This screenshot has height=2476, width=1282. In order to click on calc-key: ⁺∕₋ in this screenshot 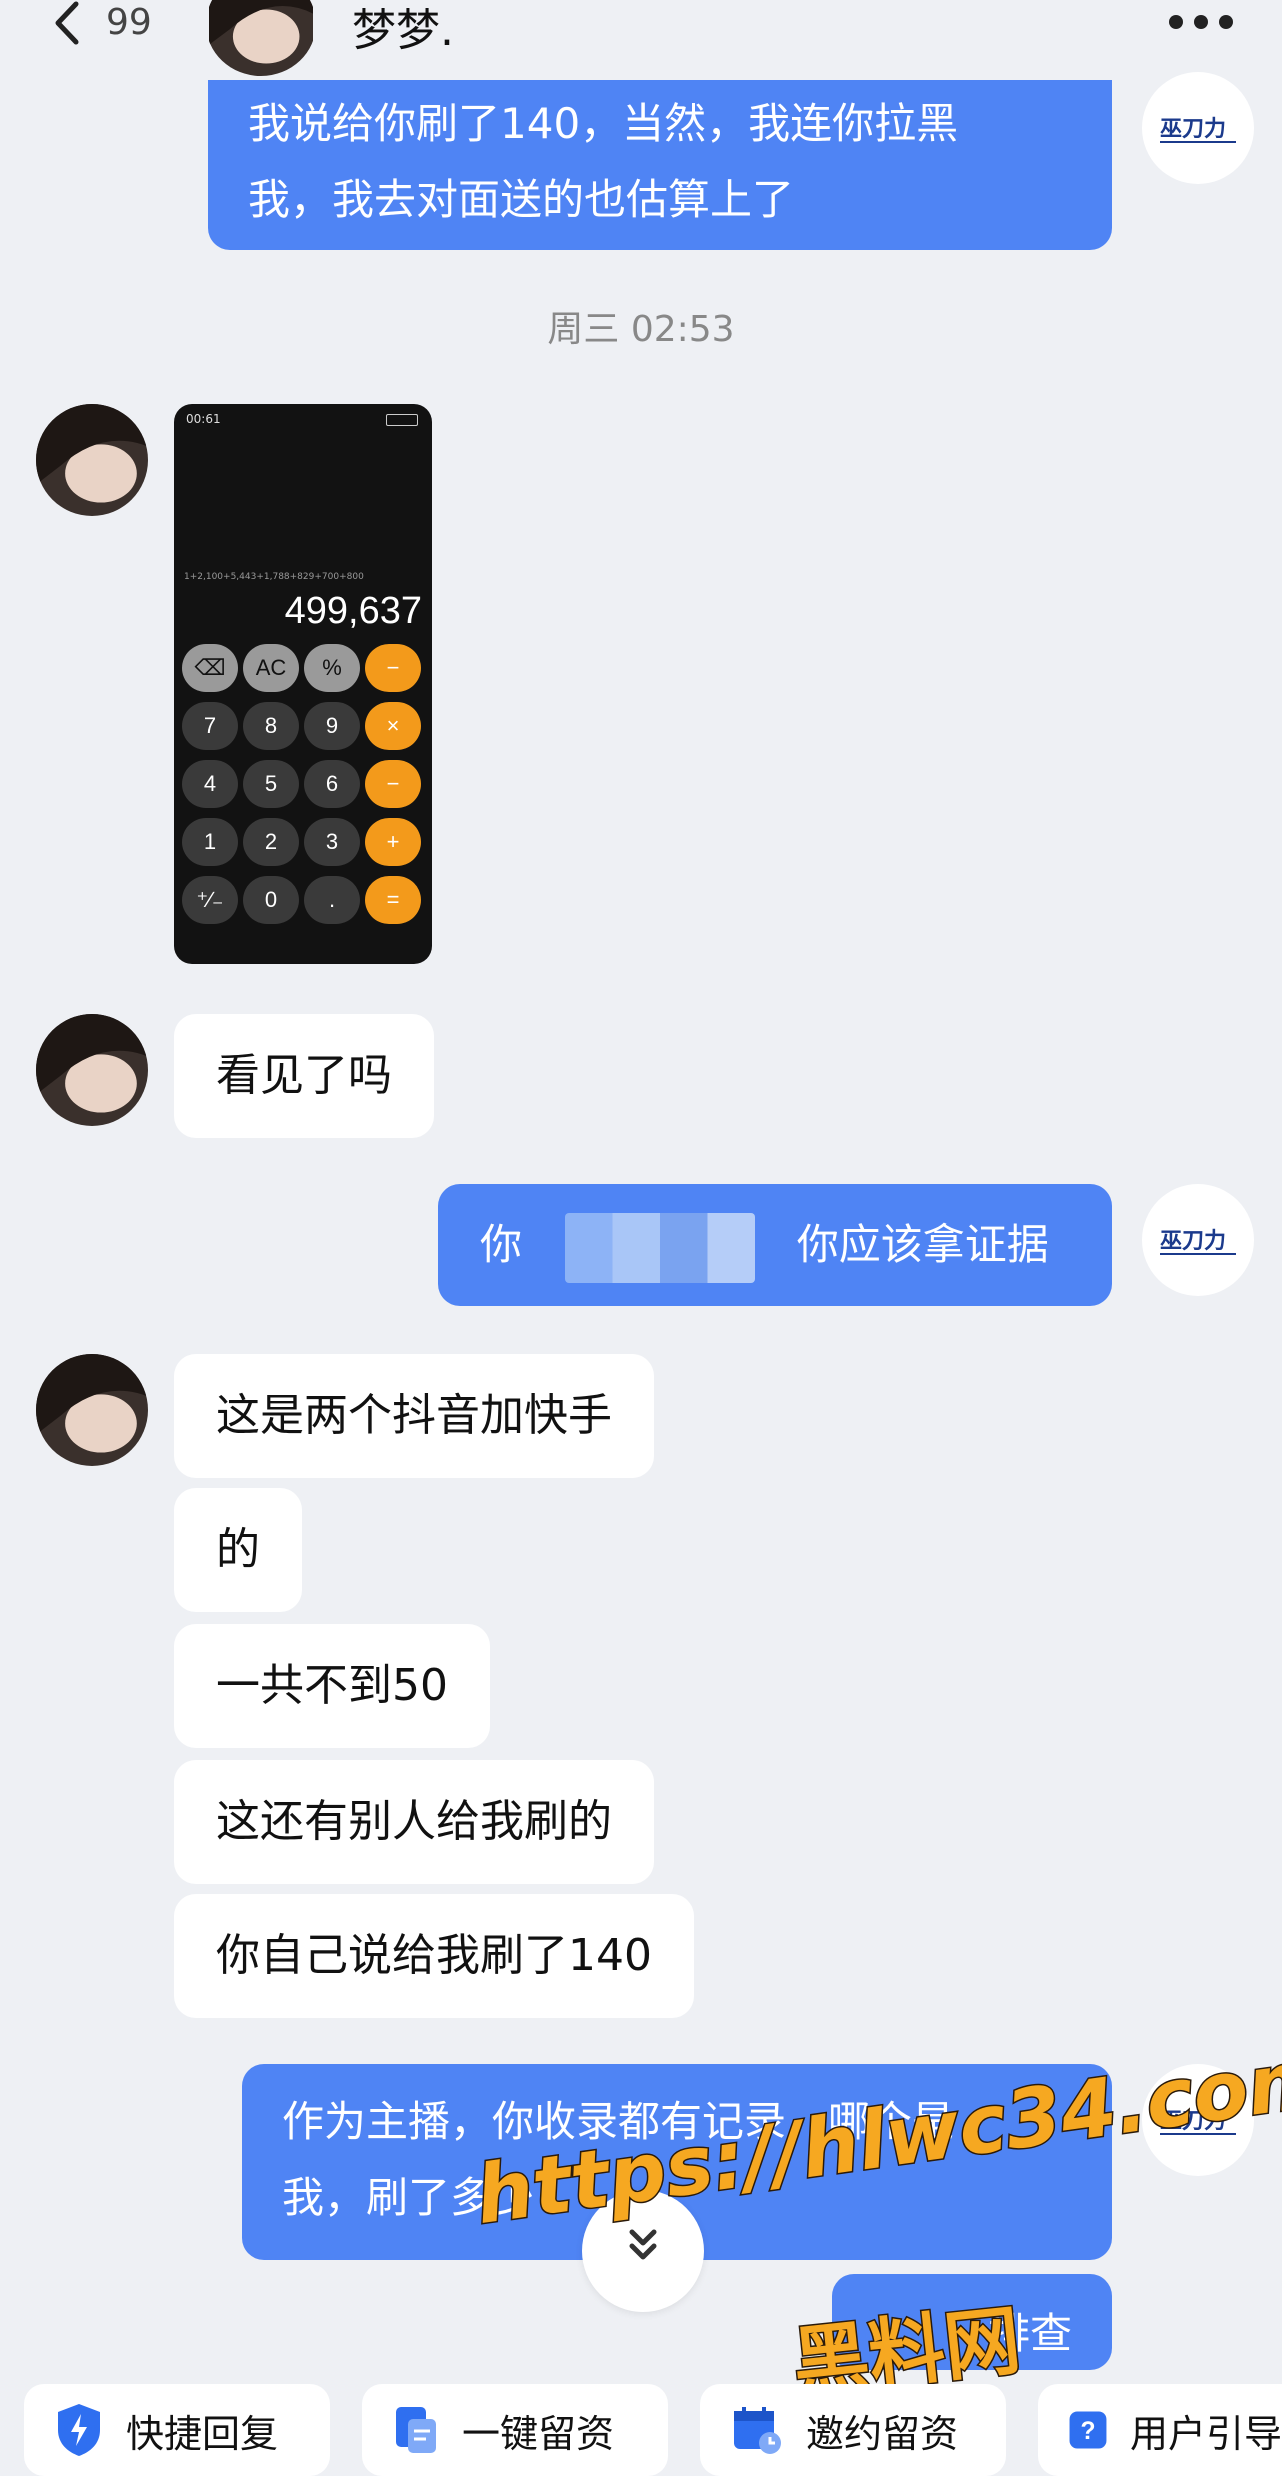, I will do `click(210, 900)`.